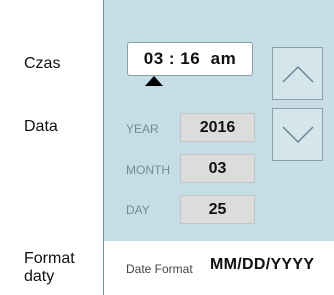  Describe the element at coordinates (41, 126) in the screenshot. I see `date-label: Data` at that location.